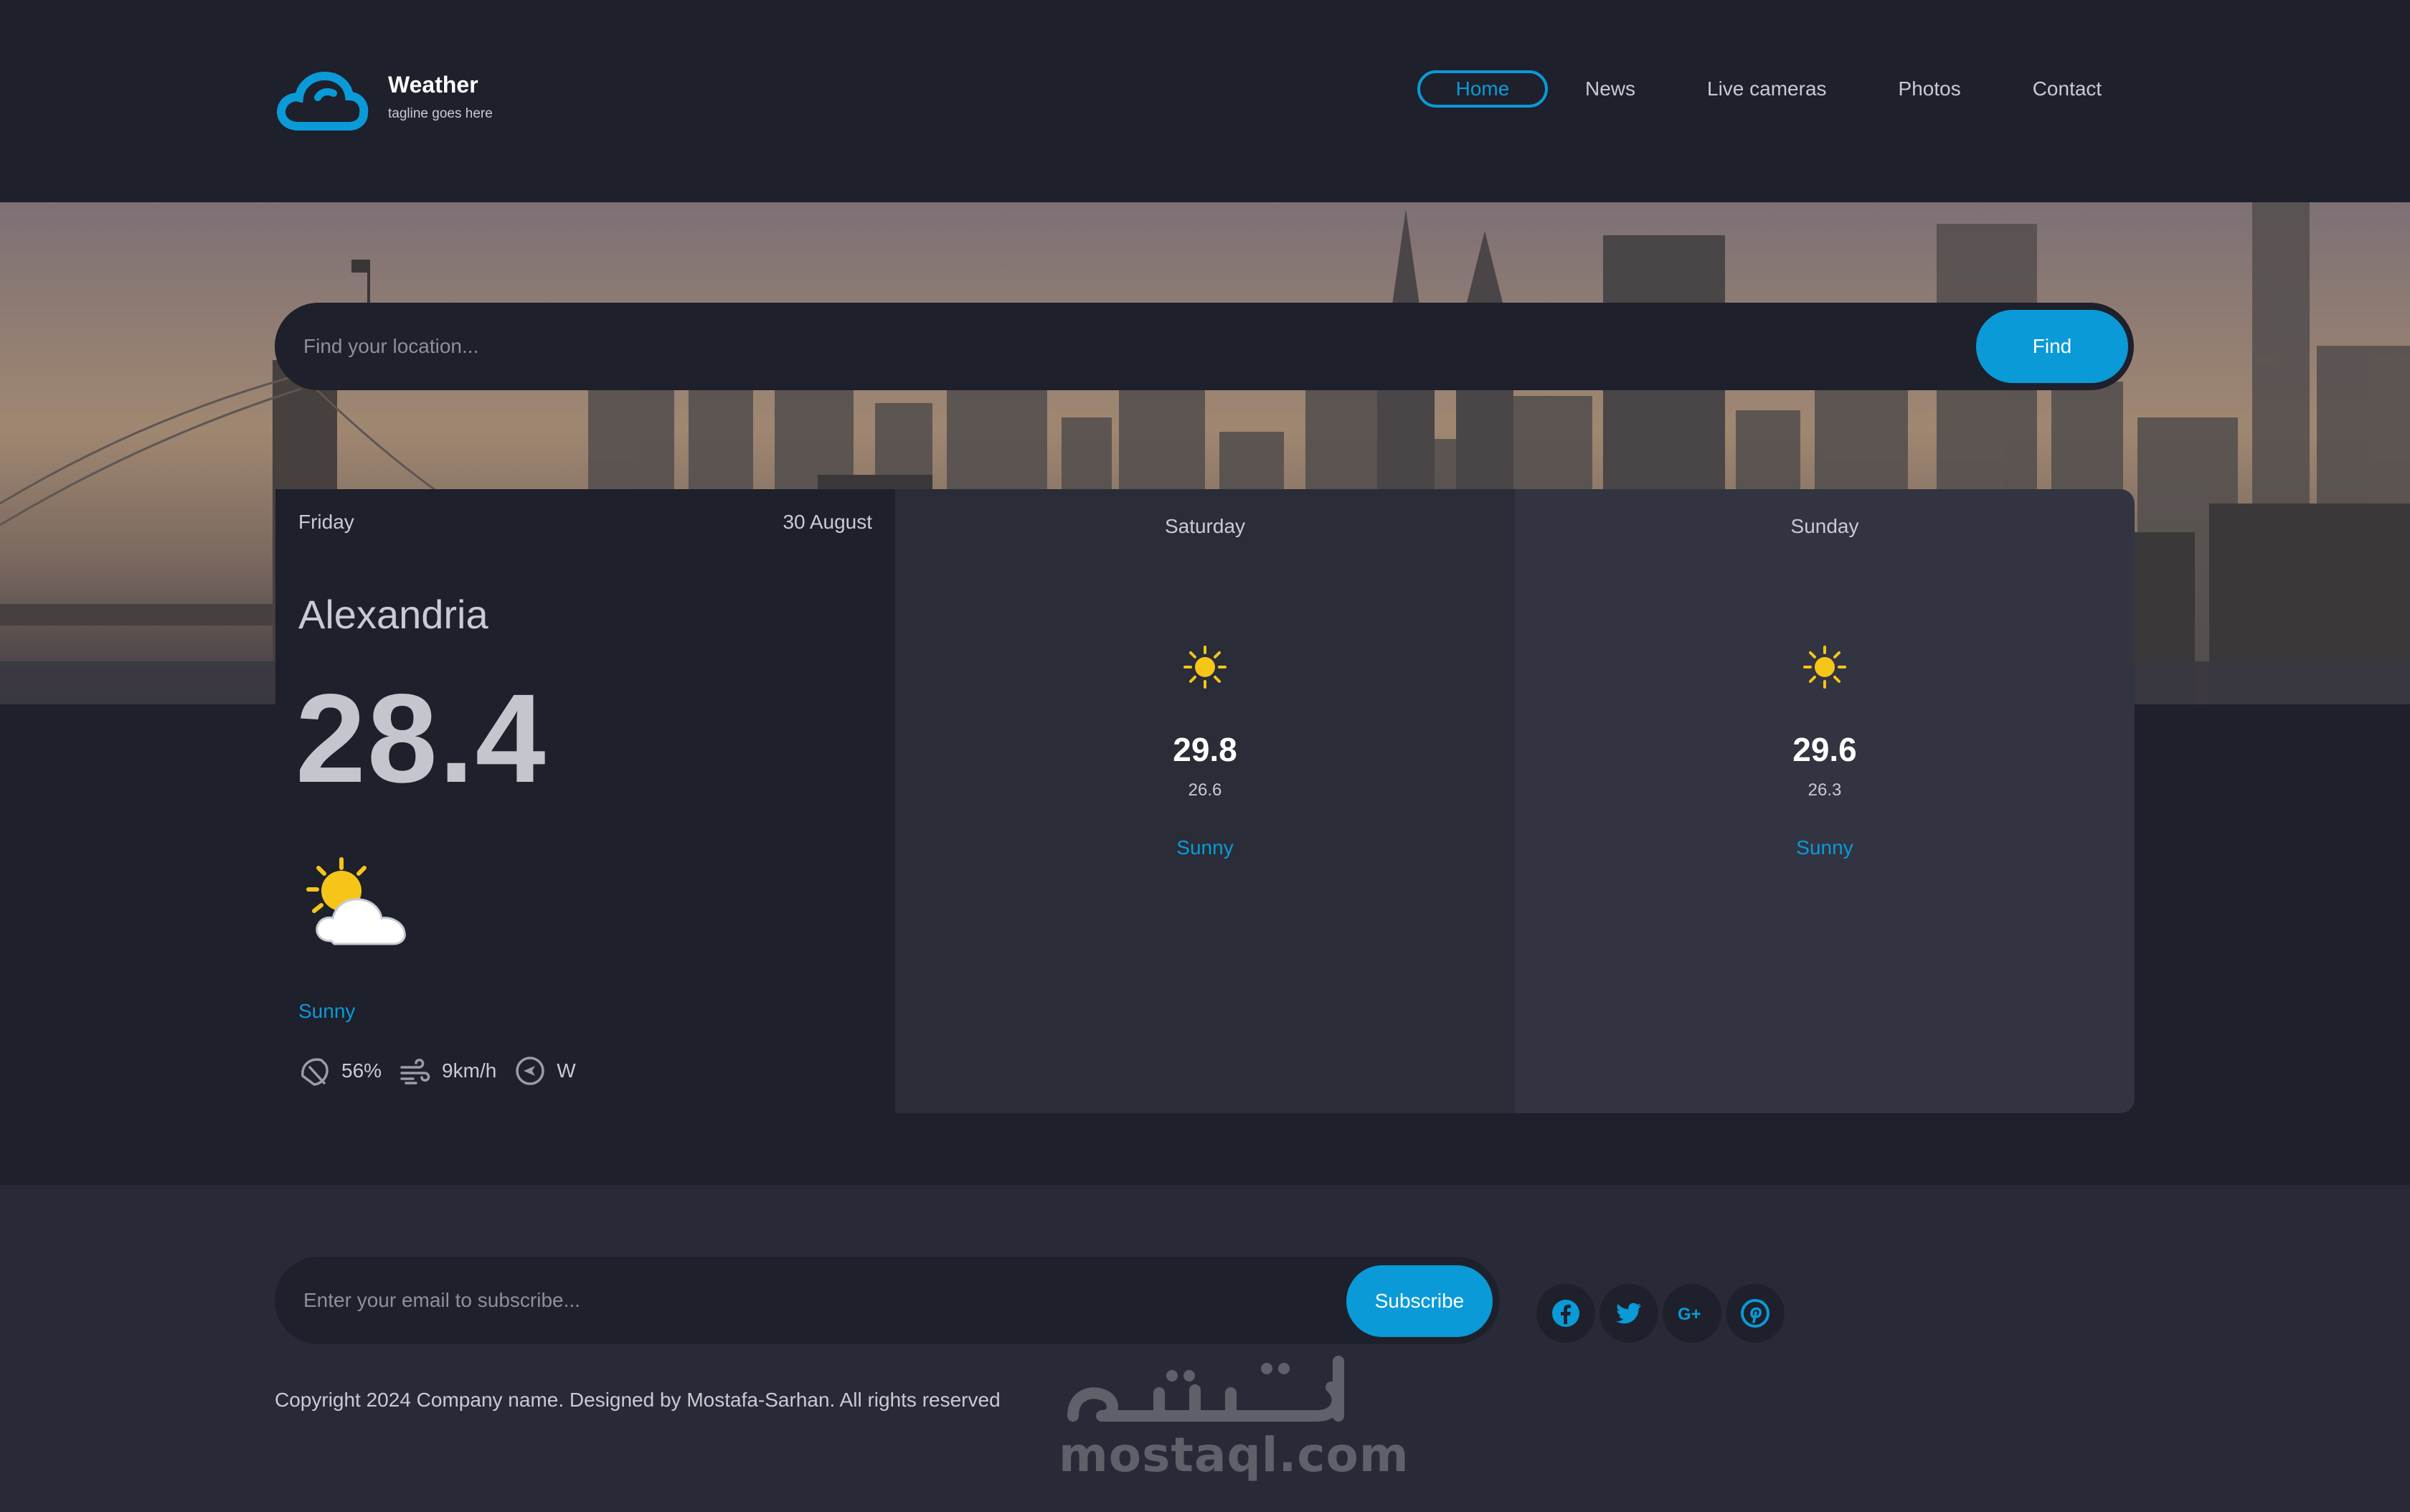  Describe the element at coordinates (1930, 89) in the screenshot. I see `nav-photos: Photos` at that location.